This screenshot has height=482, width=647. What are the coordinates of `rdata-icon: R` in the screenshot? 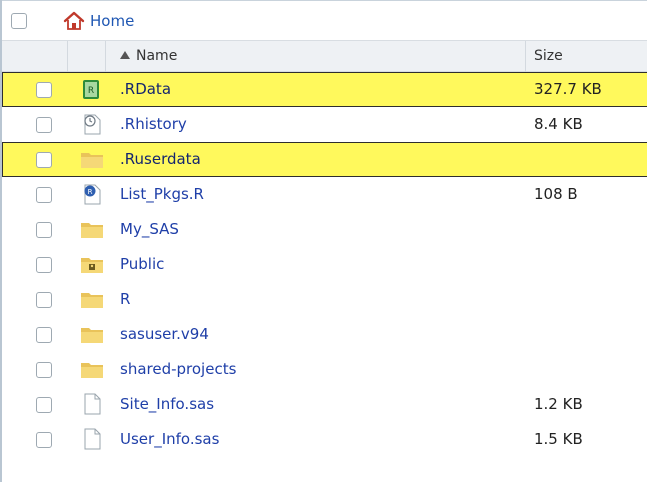 It's located at (92, 89).